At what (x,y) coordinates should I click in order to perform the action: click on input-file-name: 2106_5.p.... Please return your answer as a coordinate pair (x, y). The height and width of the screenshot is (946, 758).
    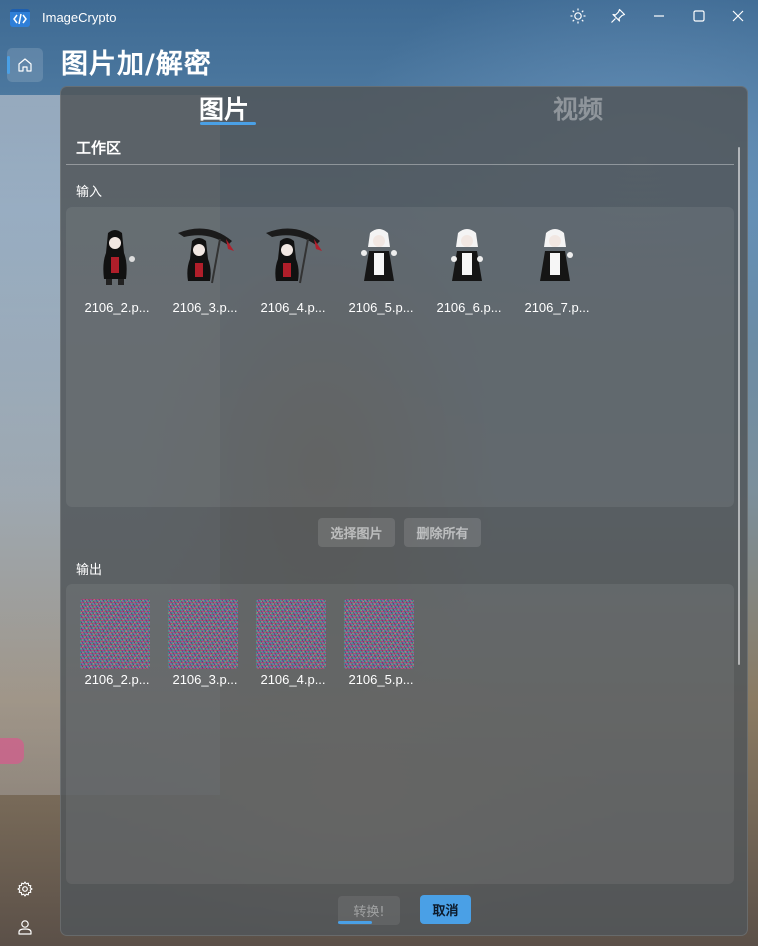
    Looking at the image, I should click on (381, 307).